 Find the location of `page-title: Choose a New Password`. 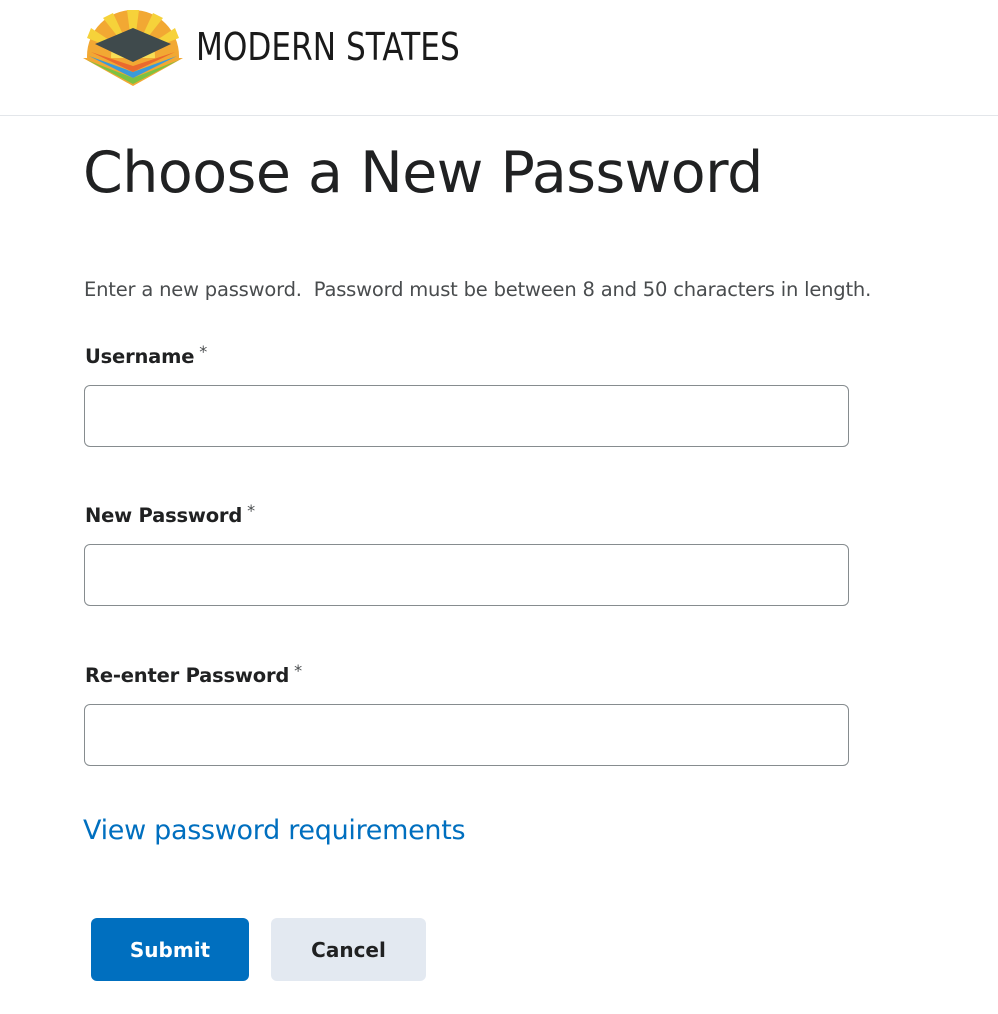

page-title: Choose a New Password is located at coordinates (423, 173).